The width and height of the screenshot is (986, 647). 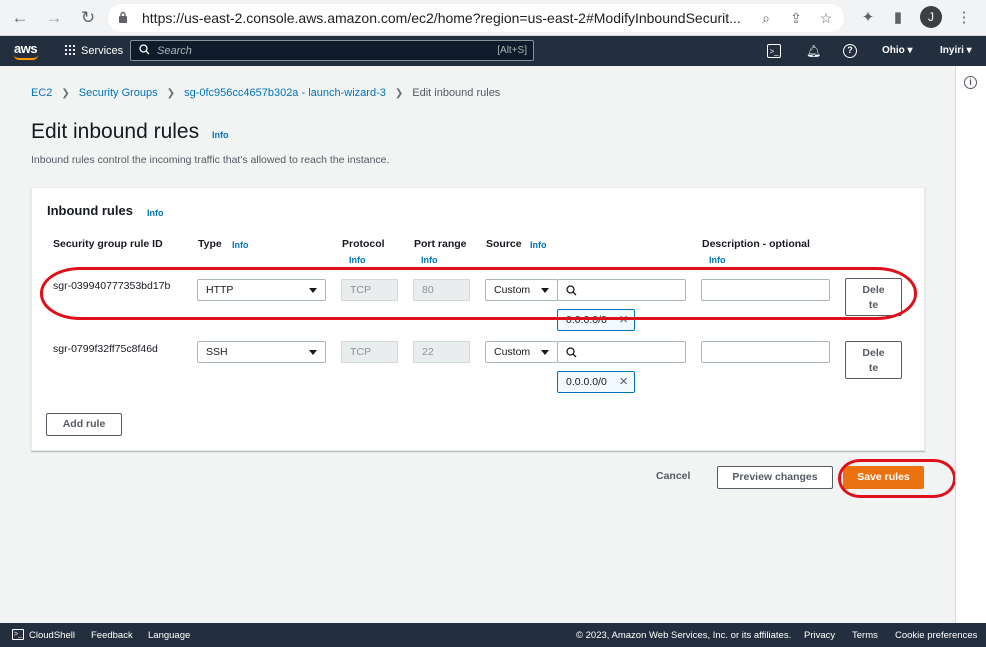 What do you see at coordinates (970, 344) in the screenshot?
I see `utility-panel: i` at bounding box center [970, 344].